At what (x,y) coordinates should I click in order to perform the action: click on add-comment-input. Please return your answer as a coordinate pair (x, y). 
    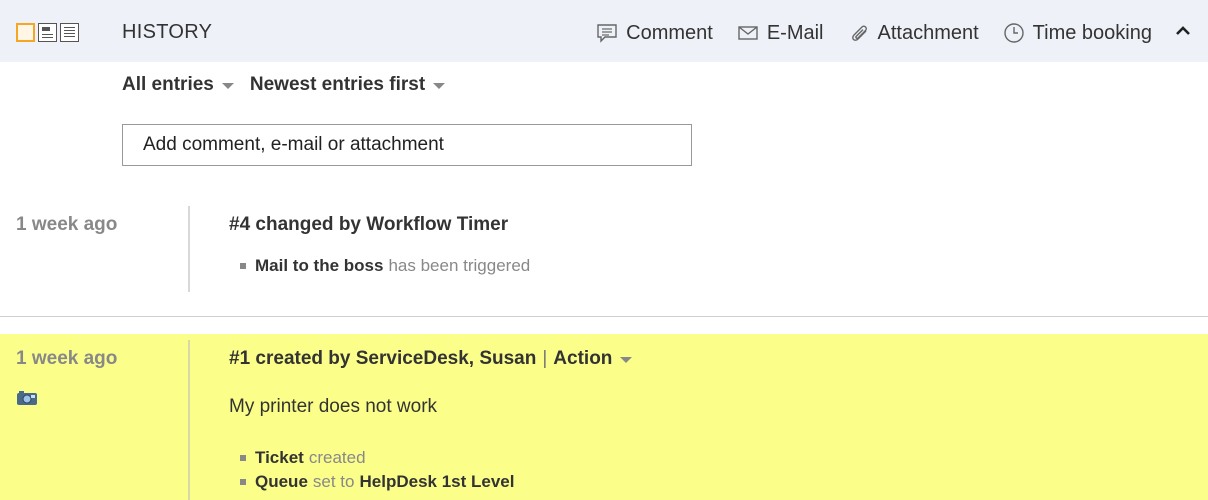
    Looking at the image, I should click on (407, 145).